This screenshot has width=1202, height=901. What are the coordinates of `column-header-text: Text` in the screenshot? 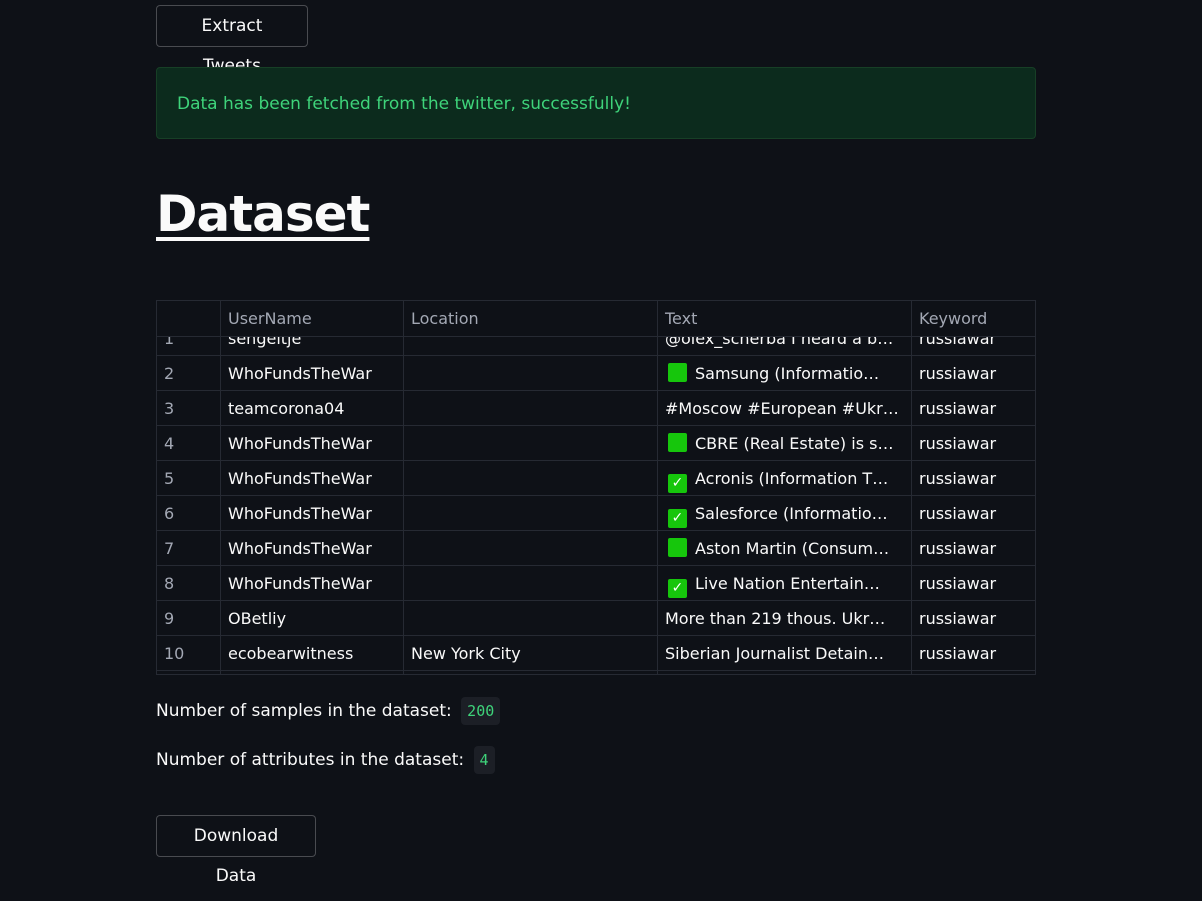 It's located at (785, 318).